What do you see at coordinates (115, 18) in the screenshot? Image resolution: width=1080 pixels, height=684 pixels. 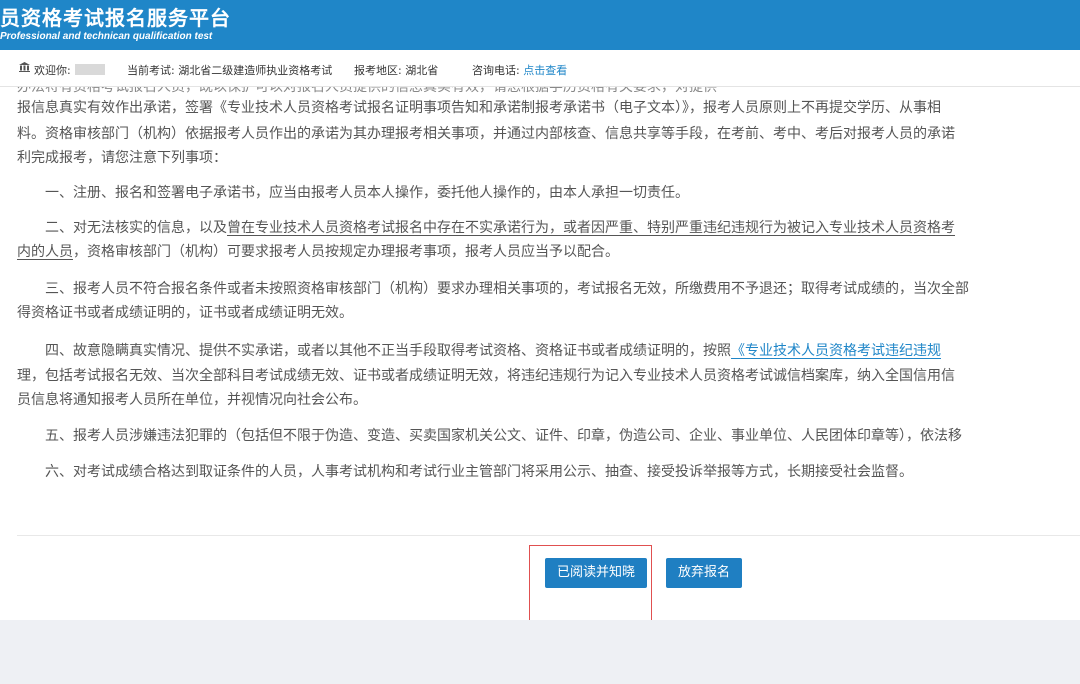 I see `site-title: 员资格考试报名服务平台` at bounding box center [115, 18].